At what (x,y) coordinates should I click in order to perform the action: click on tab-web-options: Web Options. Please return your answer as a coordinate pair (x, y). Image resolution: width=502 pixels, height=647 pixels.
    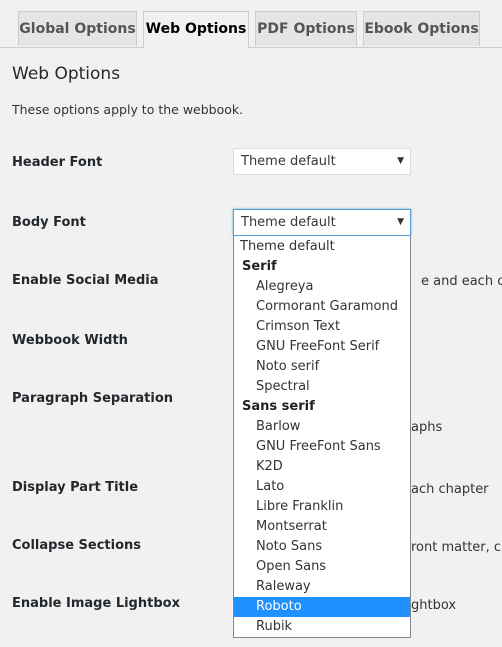
    Looking at the image, I should click on (196, 29).